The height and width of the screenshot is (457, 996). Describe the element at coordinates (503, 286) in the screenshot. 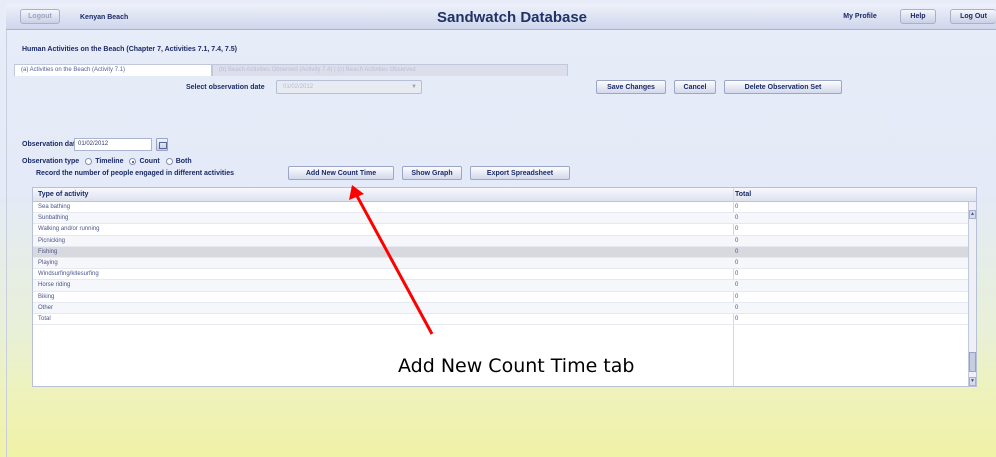

I see `table-row: Horse riding 0` at that location.